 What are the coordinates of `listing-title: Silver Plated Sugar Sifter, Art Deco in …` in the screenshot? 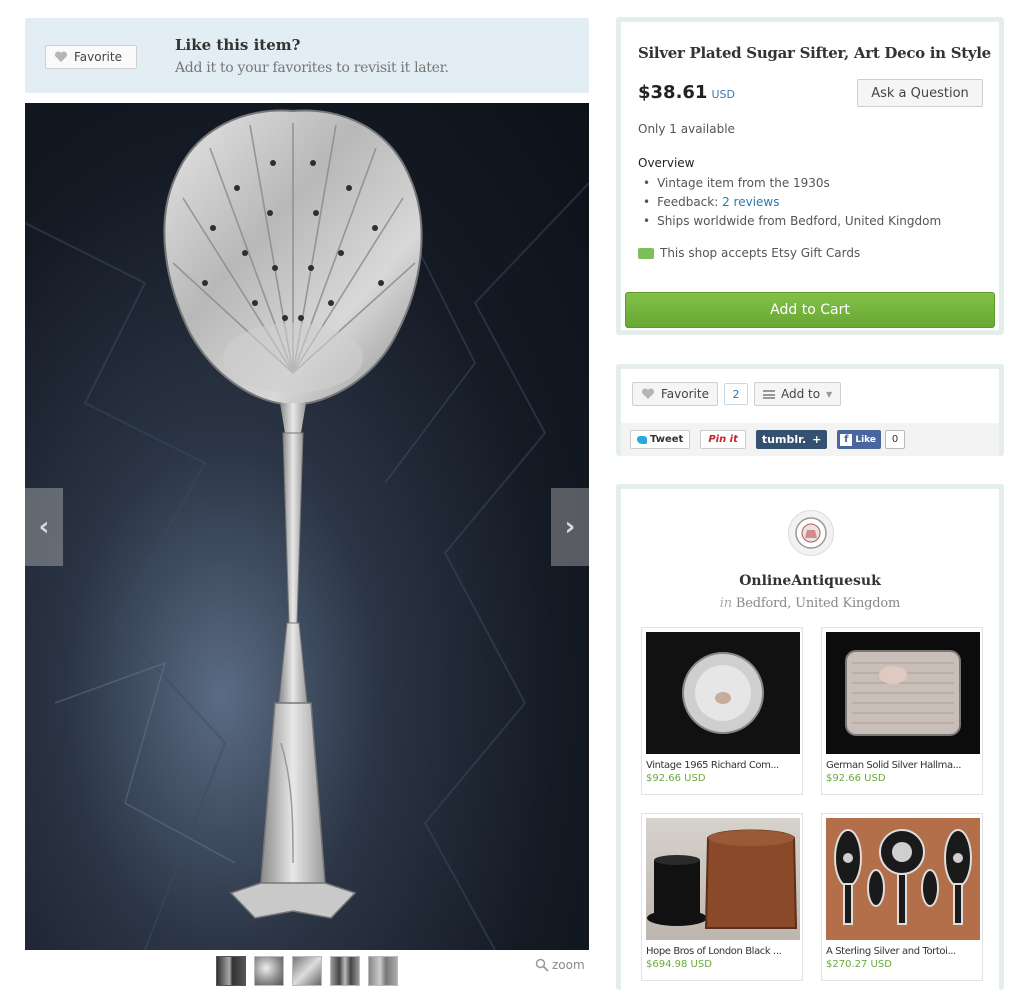 It's located at (814, 53).